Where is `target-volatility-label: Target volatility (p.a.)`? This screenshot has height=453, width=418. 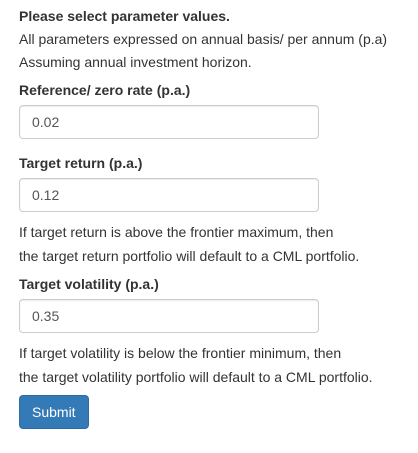 target-volatility-label: Target volatility (p.a.) is located at coordinates (89, 284).